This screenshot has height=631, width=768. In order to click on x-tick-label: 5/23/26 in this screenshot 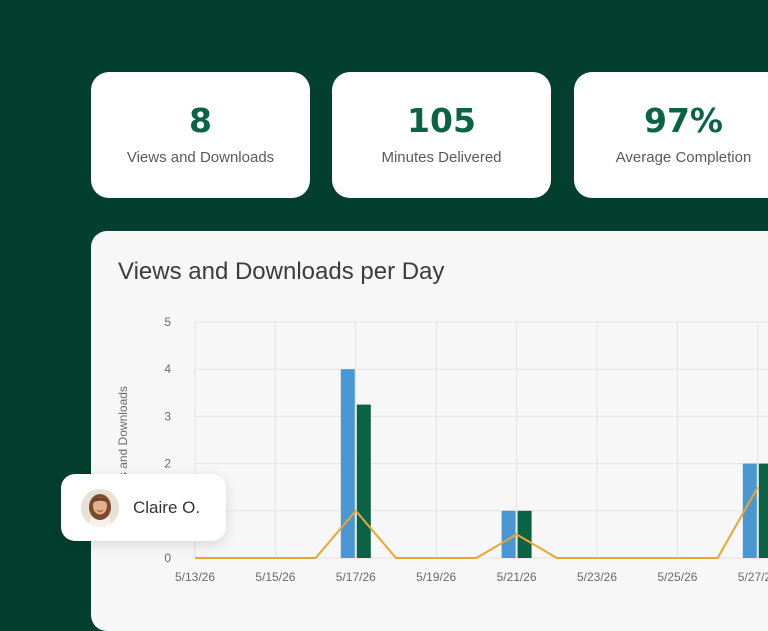, I will do `click(597, 577)`.